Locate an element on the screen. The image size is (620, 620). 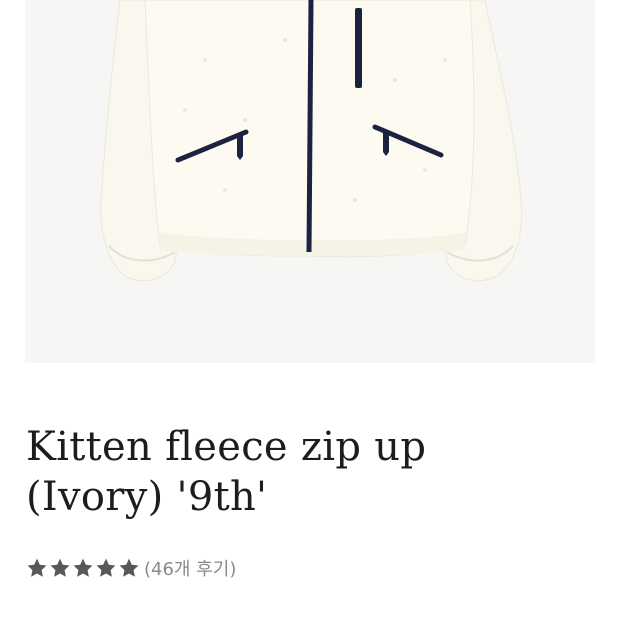
product-title: Kitten fleece zip up (Ivory) '9th' is located at coordinates (311, 472).